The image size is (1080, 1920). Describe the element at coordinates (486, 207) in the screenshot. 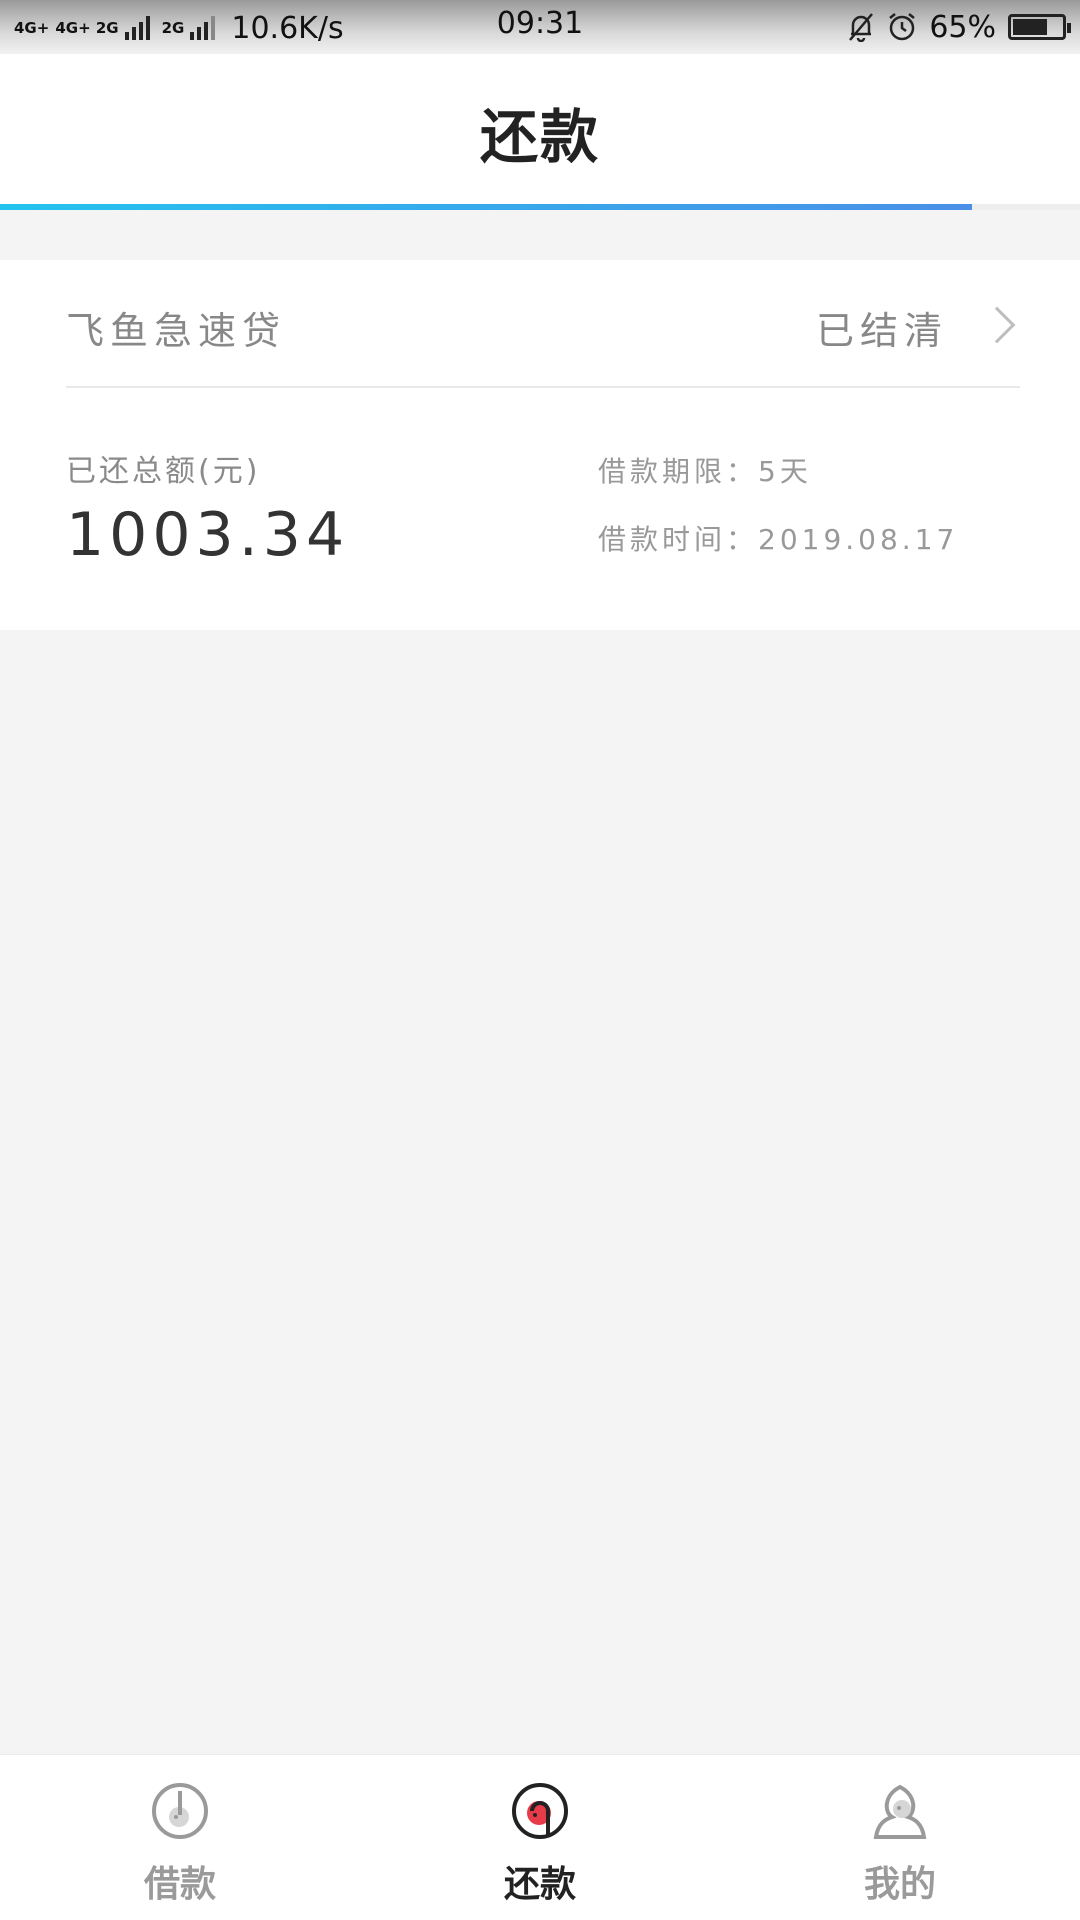

I see `header-progress-fill` at that location.